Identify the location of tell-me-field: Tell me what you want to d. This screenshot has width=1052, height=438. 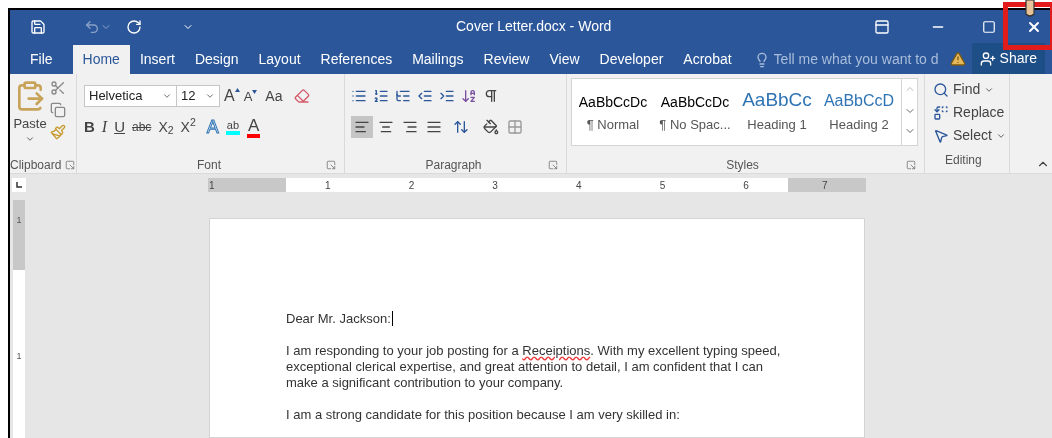
(851, 59).